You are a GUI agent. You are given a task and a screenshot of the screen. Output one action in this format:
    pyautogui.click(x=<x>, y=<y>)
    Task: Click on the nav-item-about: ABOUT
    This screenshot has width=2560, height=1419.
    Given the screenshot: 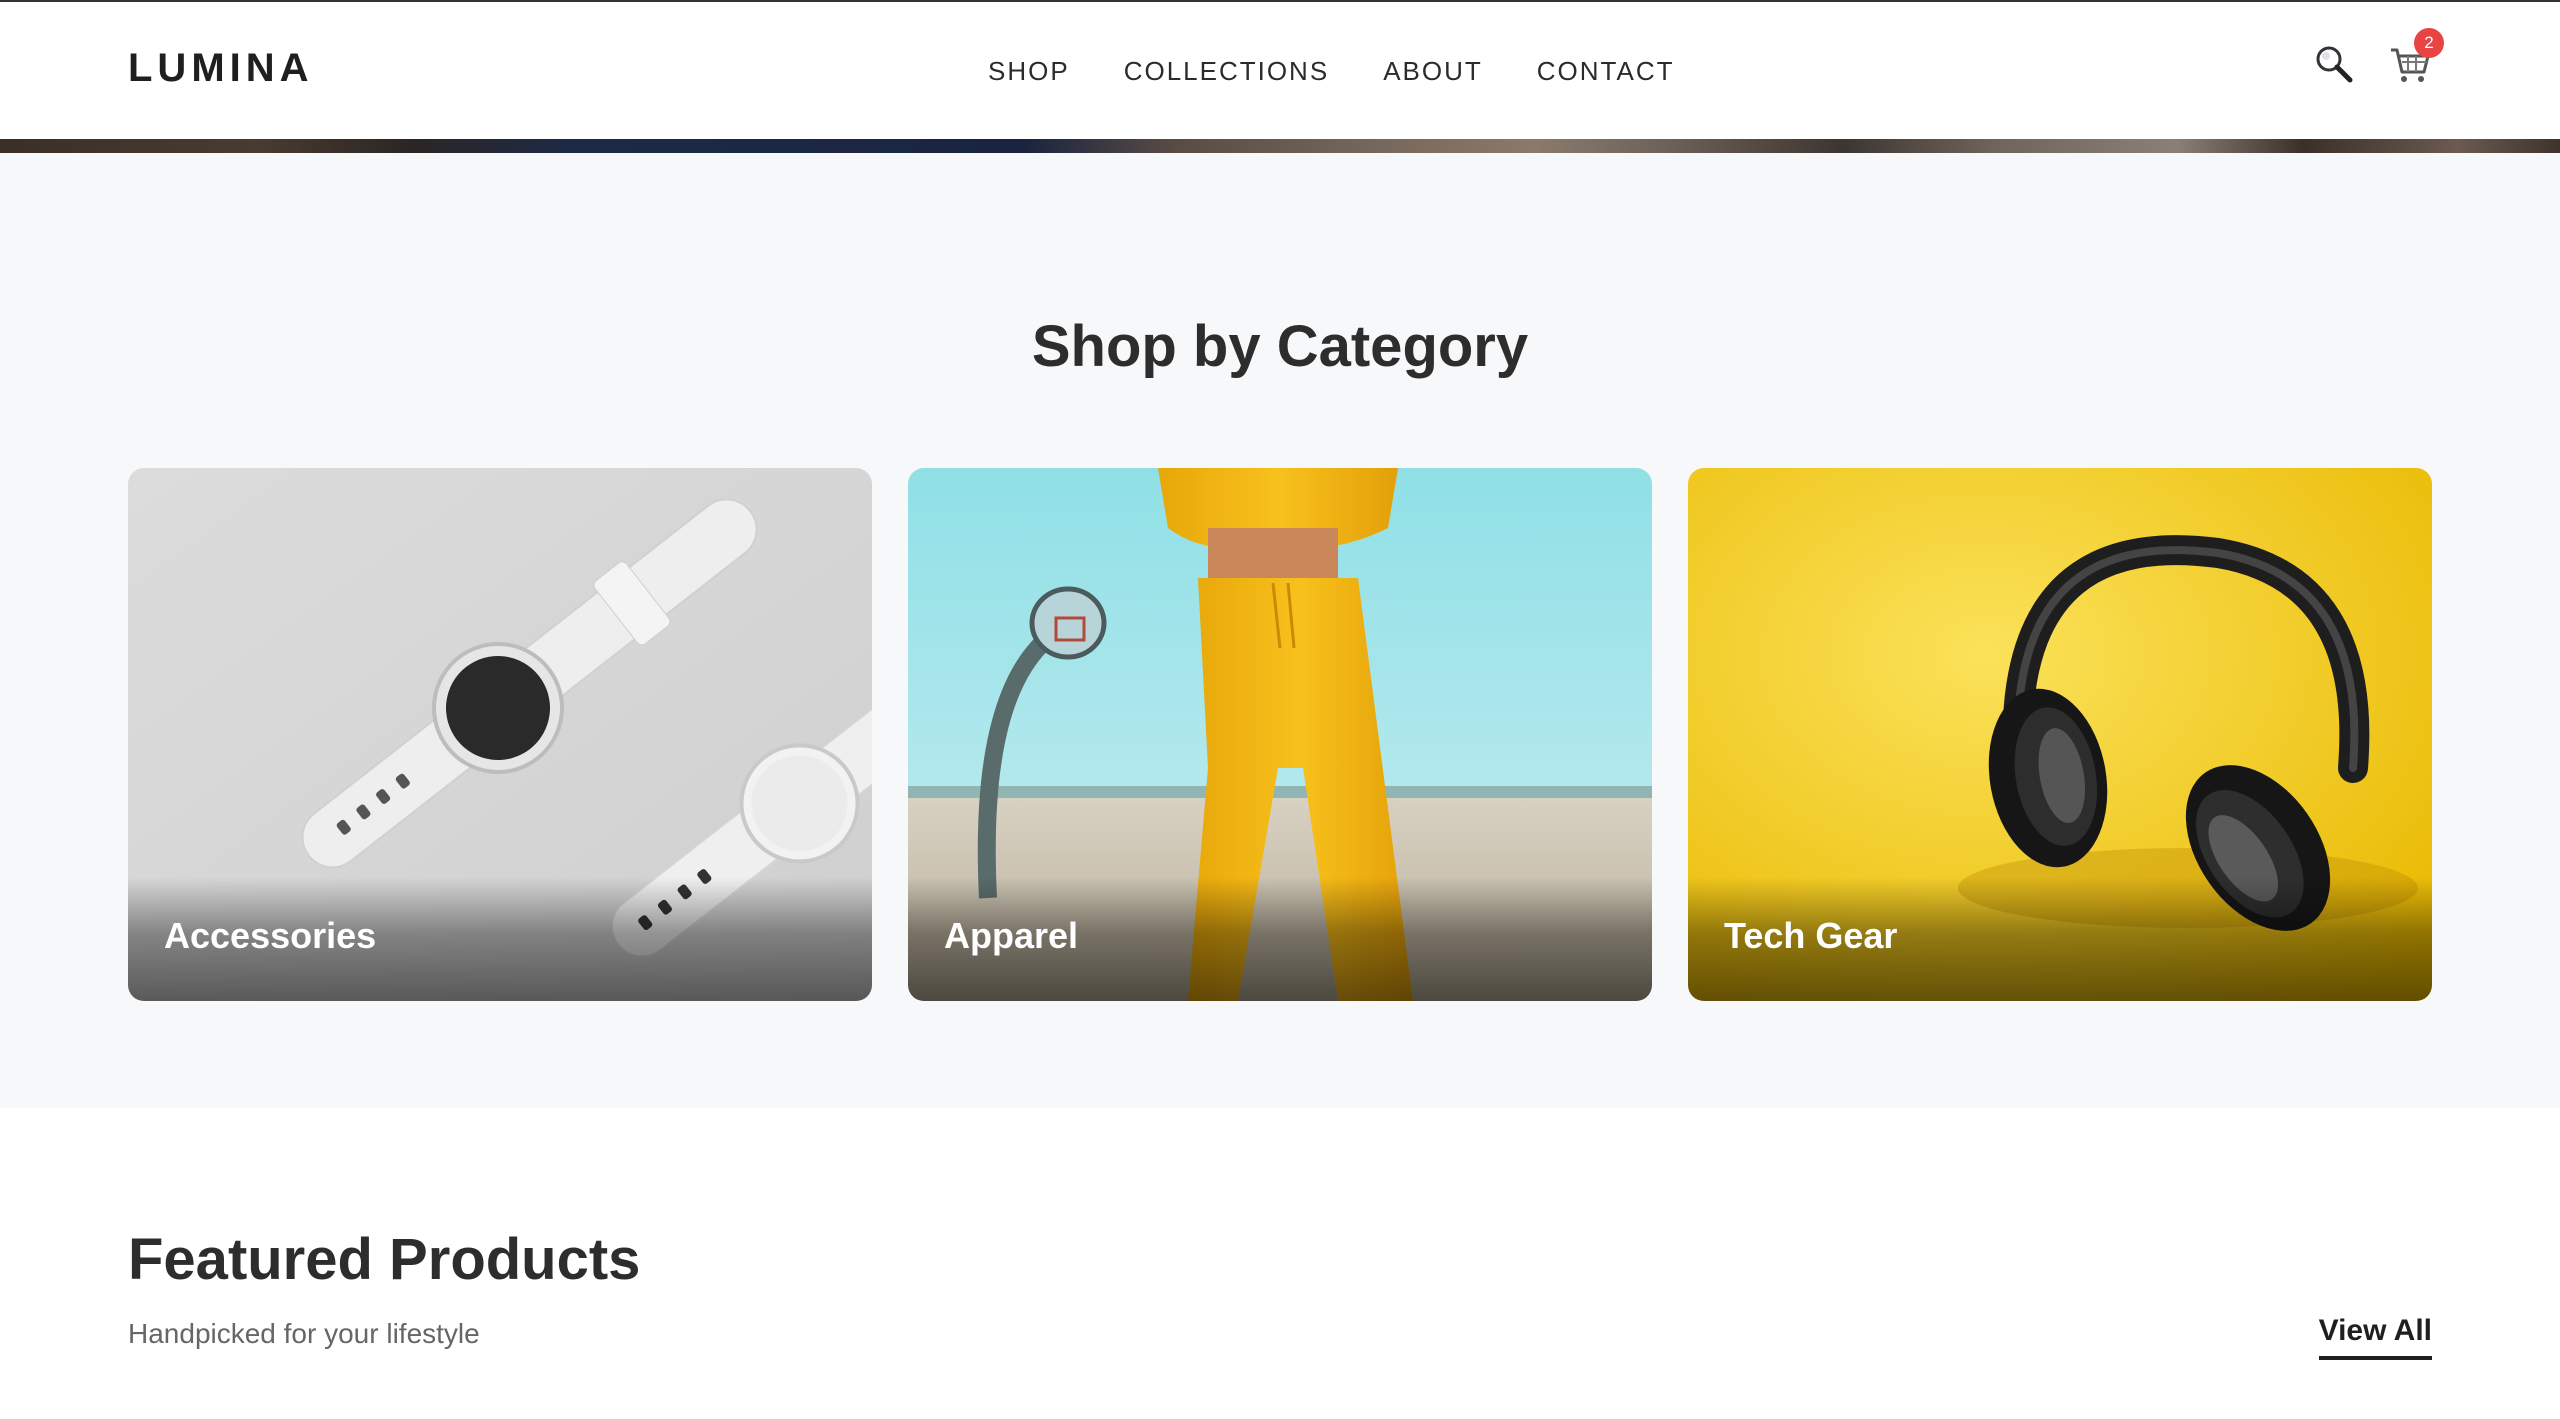 What is the action you would take?
    pyautogui.click(x=1433, y=71)
    